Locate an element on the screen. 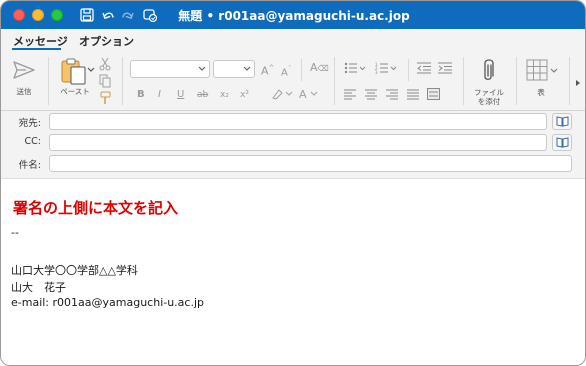 The width and height of the screenshot is (586, 366). increase-indent-icon is located at coordinates (445, 68).